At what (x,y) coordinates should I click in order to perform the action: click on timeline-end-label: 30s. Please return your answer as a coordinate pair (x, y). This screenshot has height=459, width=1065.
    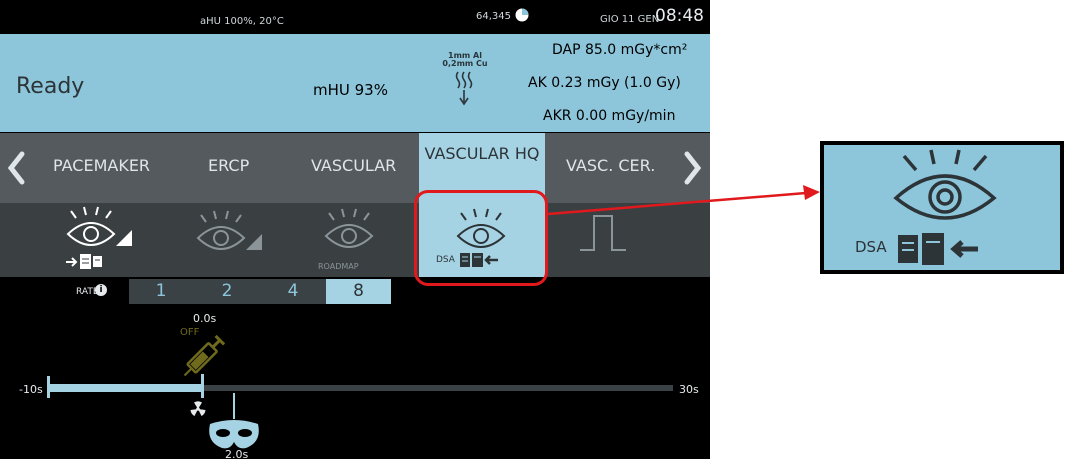
    Looking at the image, I should click on (689, 389).